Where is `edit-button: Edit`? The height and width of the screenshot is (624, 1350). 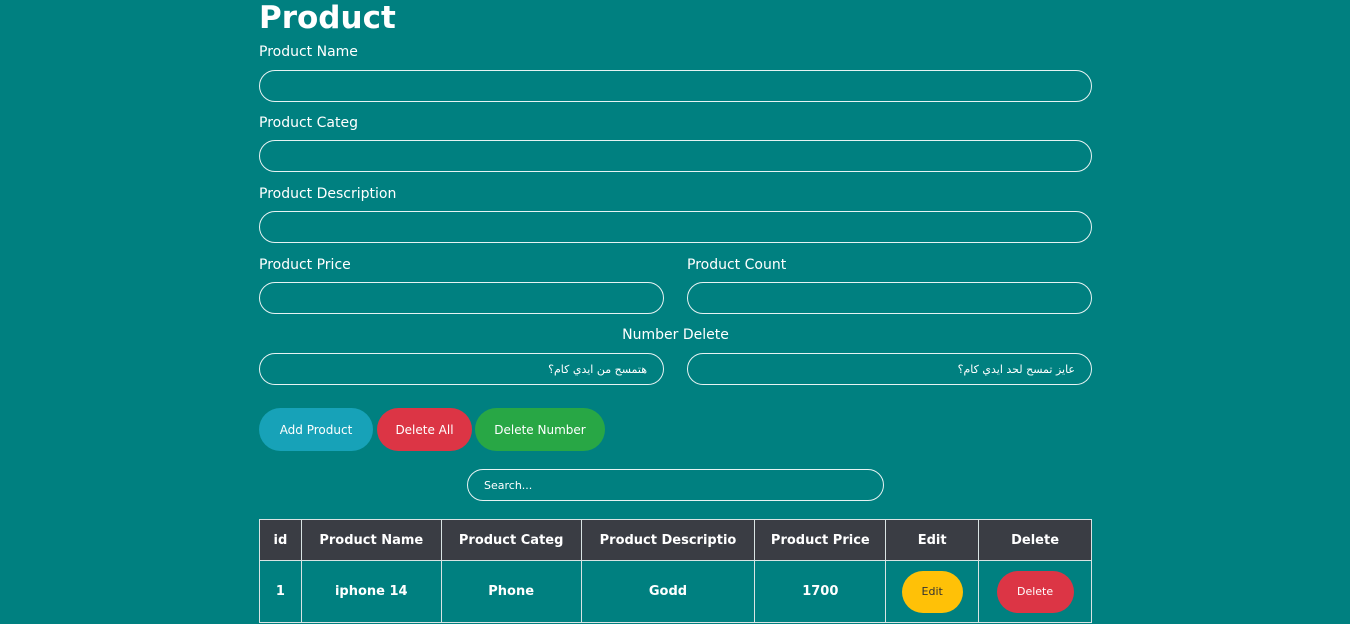
edit-button: Edit is located at coordinates (932, 591).